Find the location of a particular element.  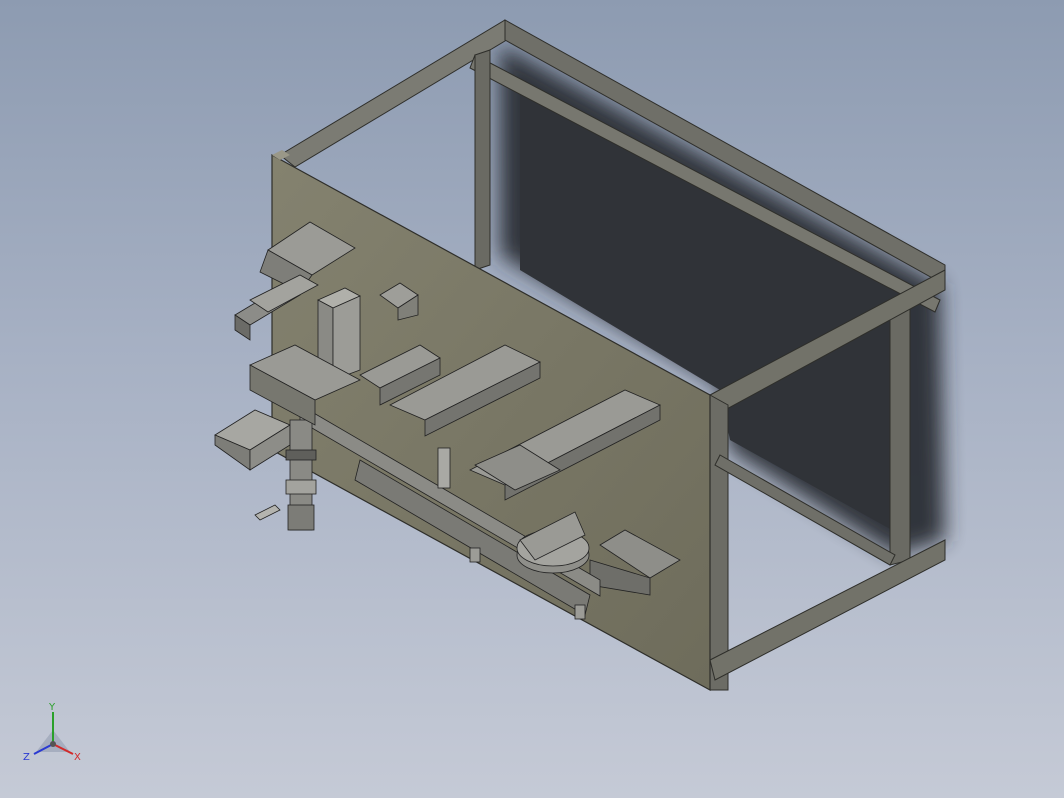

x-axis-label: X is located at coordinates (77, 757).